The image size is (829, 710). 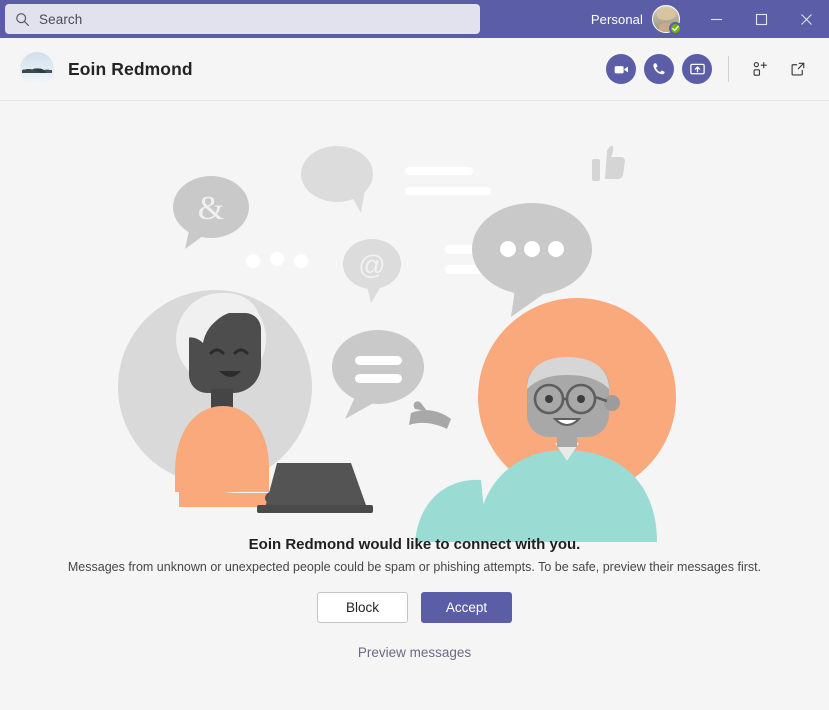 What do you see at coordinates (761, 19) in the screenshot?
I see `maximize-icon` at bounding box center [761, 19].